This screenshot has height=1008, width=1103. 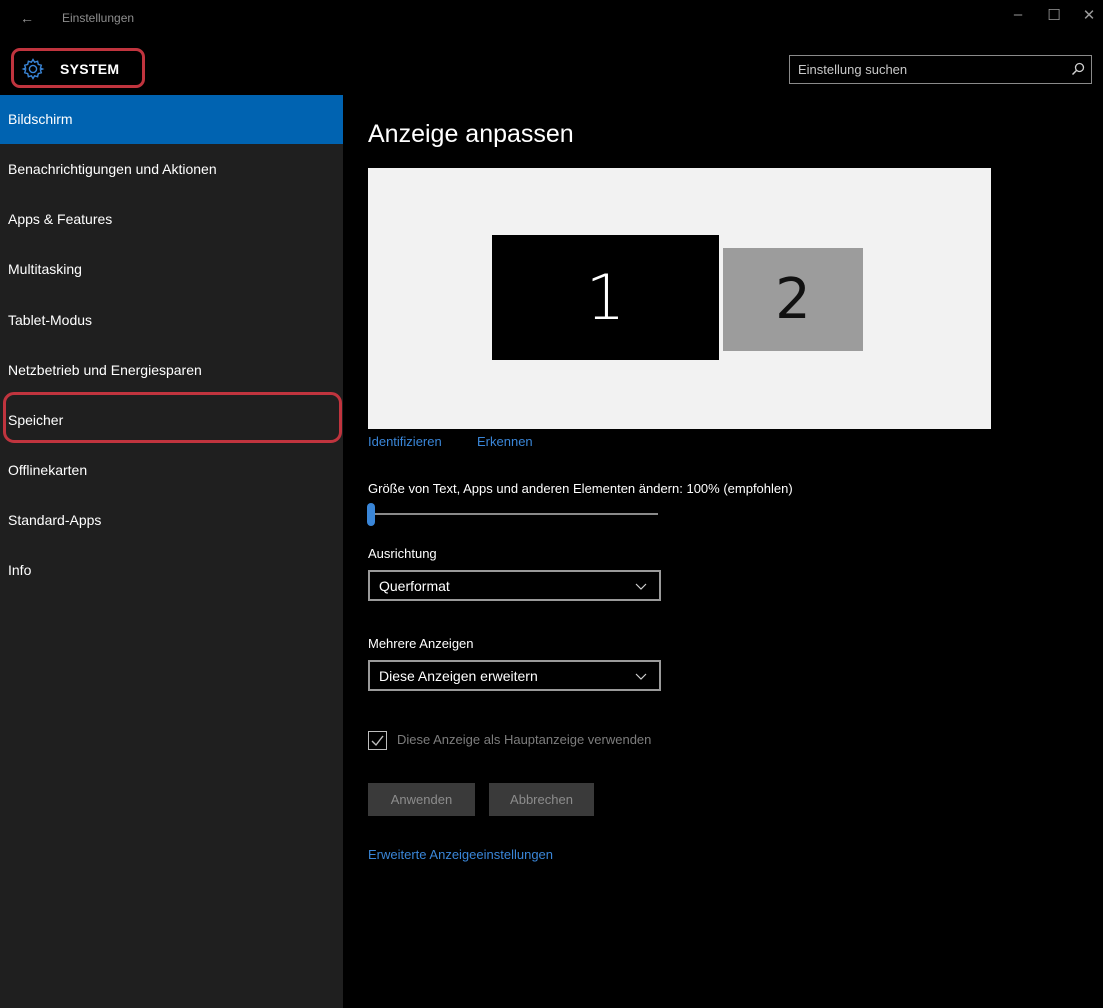 I want to click on scale-slider-thumb, so click(x=371, y=514).